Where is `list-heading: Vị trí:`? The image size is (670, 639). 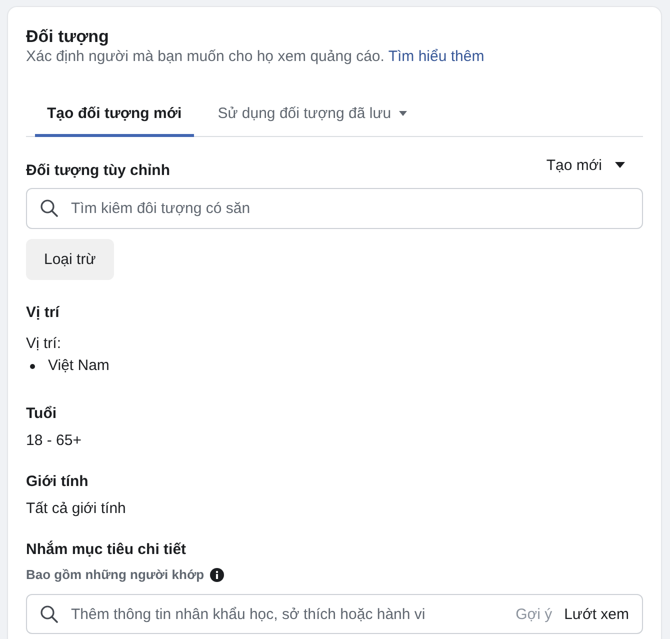 list-heading: Vị trí: is located at coordinates (44, 344).